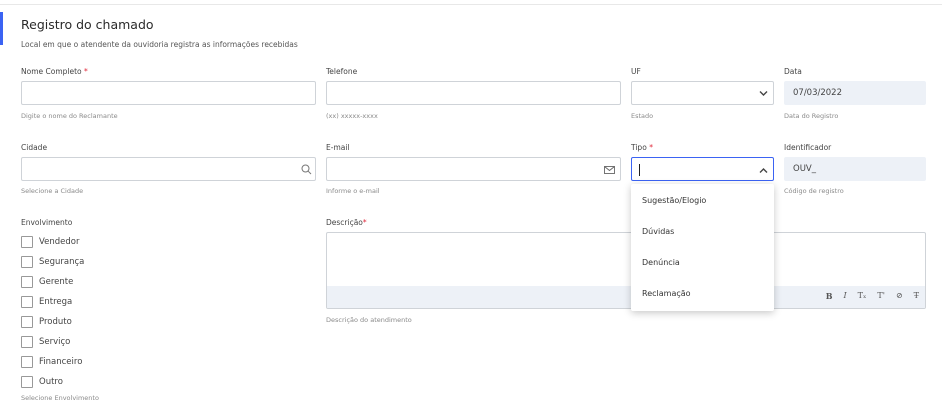  I want to click on nome-input, so click(168, 94).